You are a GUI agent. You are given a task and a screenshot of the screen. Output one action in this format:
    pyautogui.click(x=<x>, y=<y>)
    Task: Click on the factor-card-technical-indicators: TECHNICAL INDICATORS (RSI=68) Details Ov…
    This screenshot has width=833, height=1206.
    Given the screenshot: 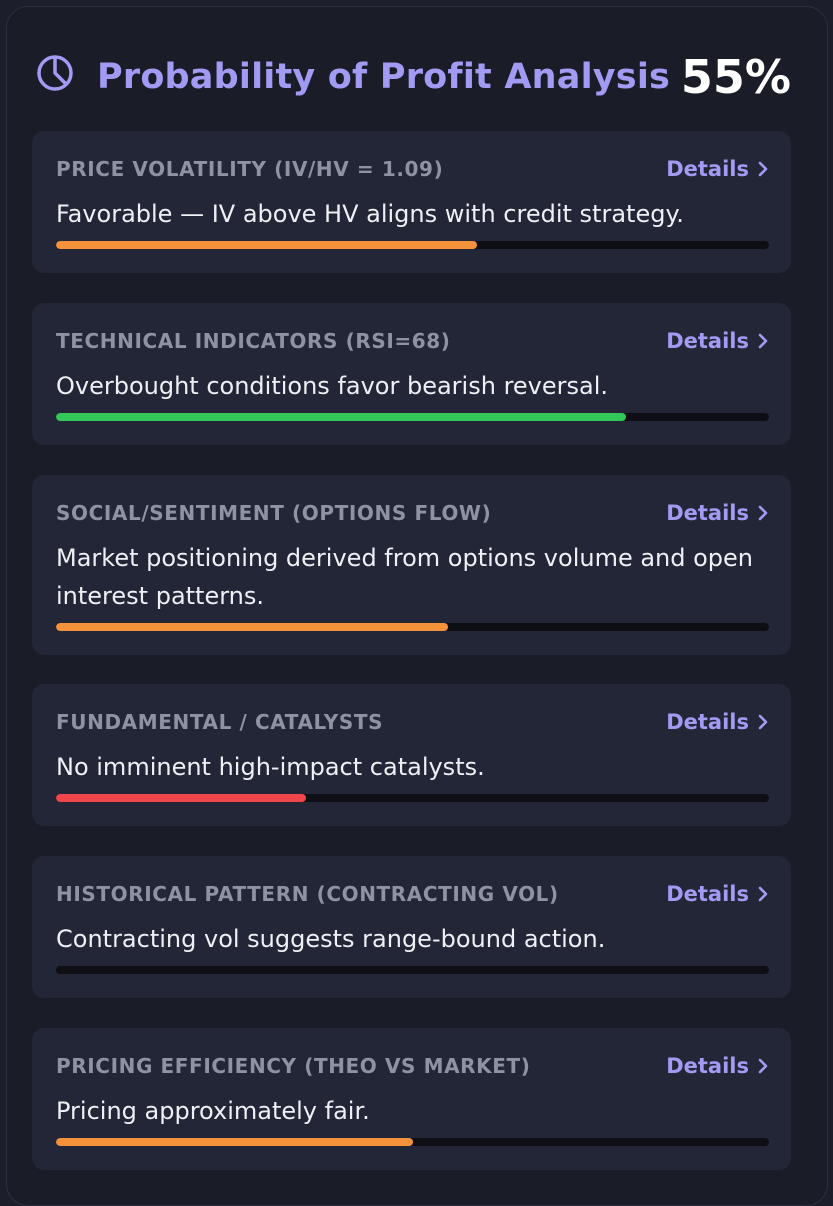 What is the action you would take?
    pyautogui.click(x=411, y=374)
    